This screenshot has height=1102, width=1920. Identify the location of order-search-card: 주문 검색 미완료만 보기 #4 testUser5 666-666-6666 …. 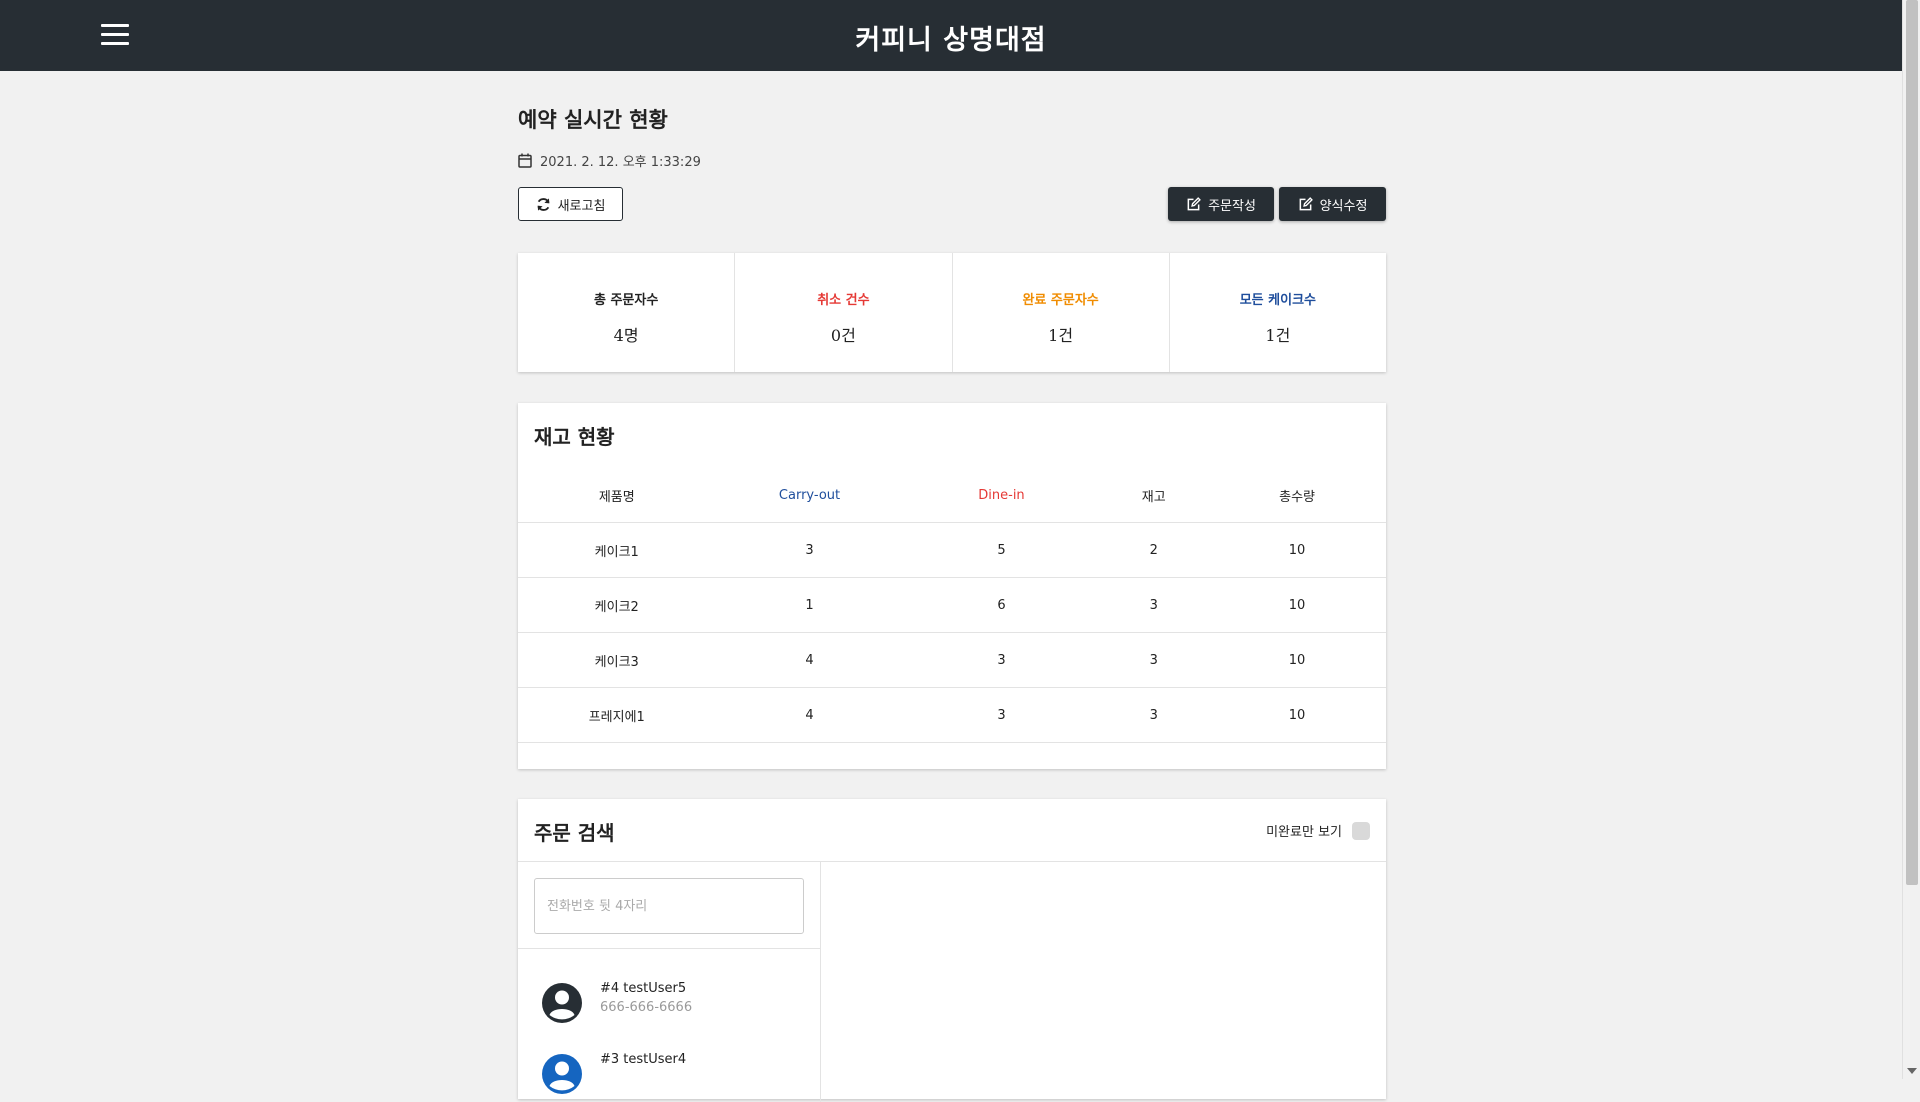
(952, 950).